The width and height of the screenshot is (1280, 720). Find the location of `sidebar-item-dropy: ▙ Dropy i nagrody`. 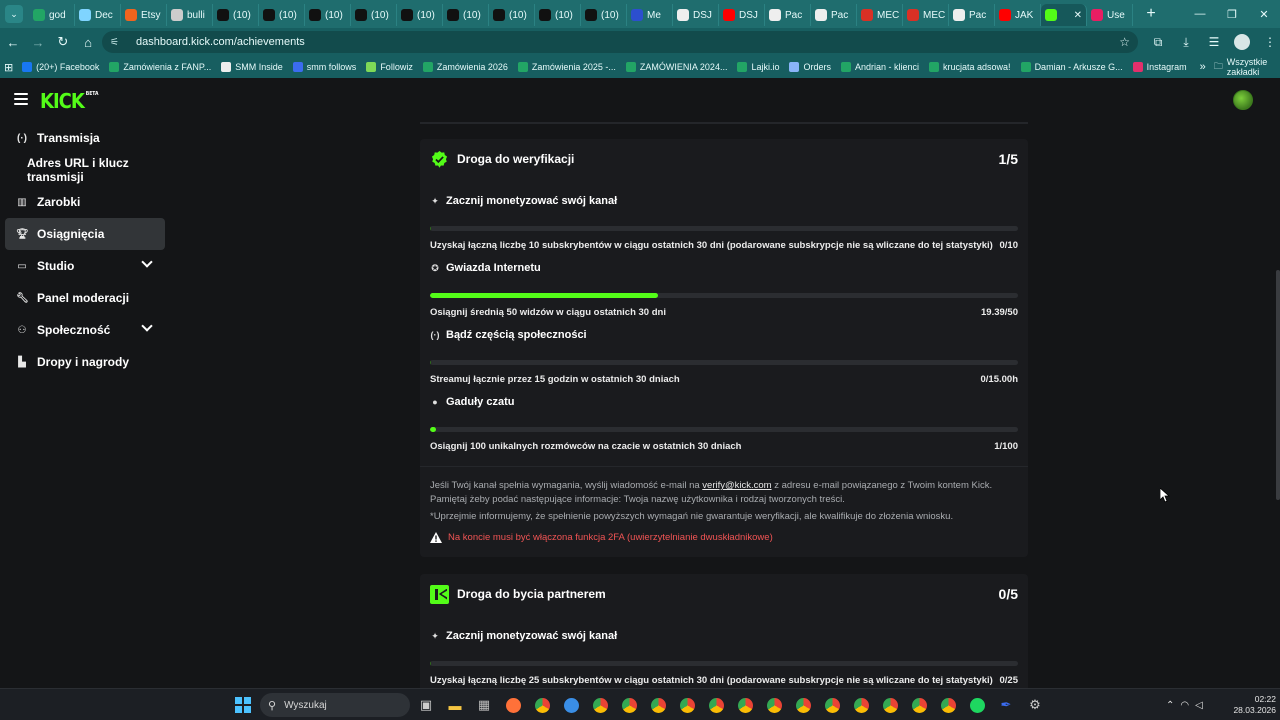

sidebar-item-dropy: ▙ Dropy i nagrody is located at coordinates (86, 362).